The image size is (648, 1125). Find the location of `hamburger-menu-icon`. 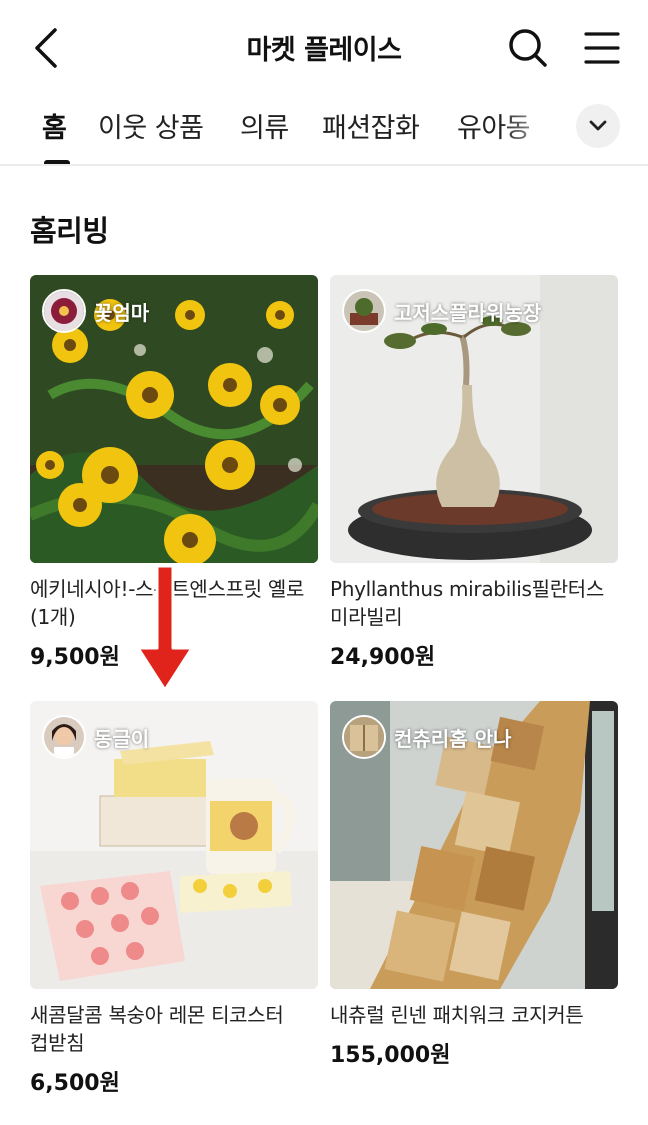

hamburger-menu-icon is located at coordinates (602, 48).